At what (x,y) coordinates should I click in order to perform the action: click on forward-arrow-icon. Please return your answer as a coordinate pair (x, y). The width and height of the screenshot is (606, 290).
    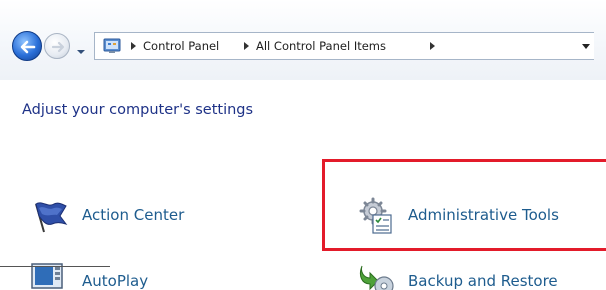
    Looking at the image, I should click on (58, 47).